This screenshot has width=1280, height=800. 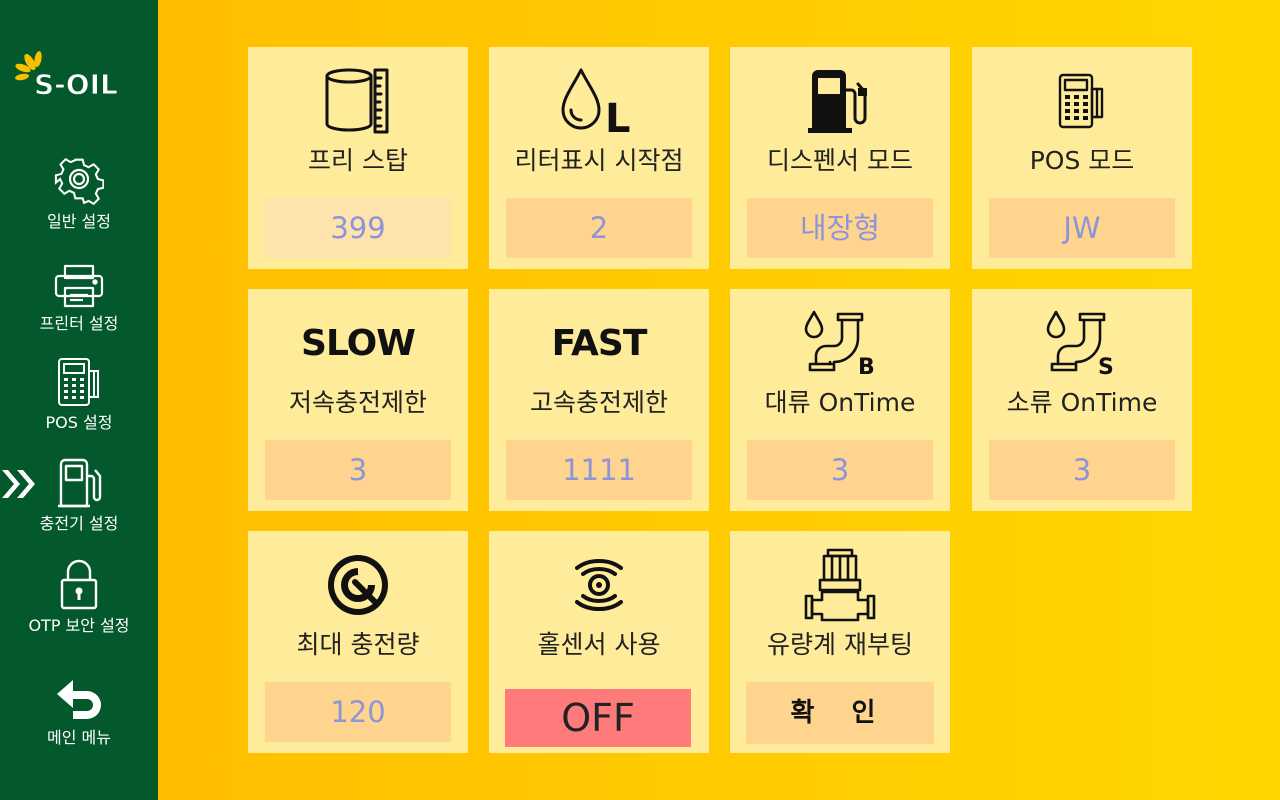 What do you see at coordinates (598, 718) in the screenshot?
I see `hall-sensor-toggle: OFF` at bounding box center [598, 718].